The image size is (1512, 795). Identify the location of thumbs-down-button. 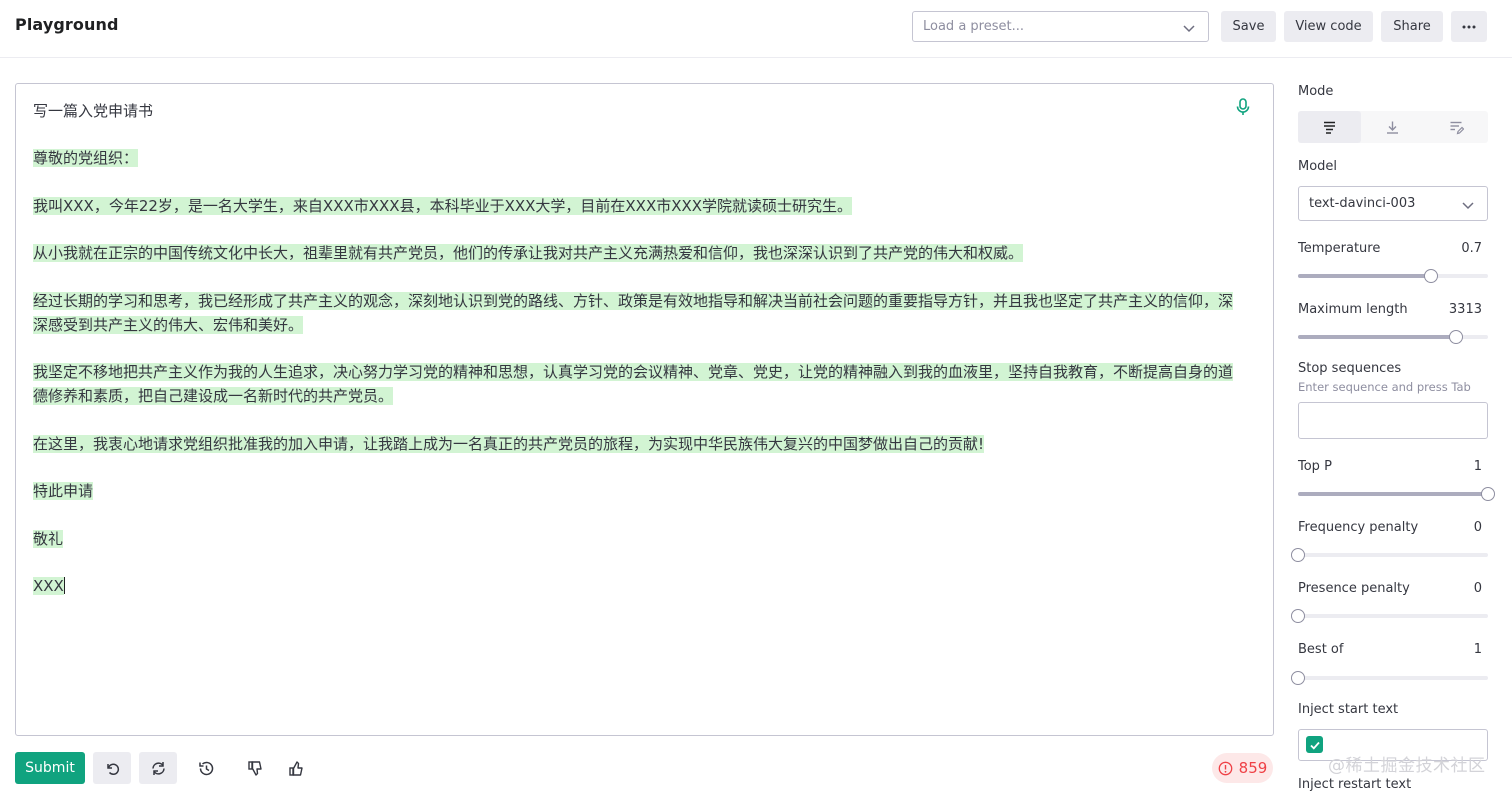
(255, 768).